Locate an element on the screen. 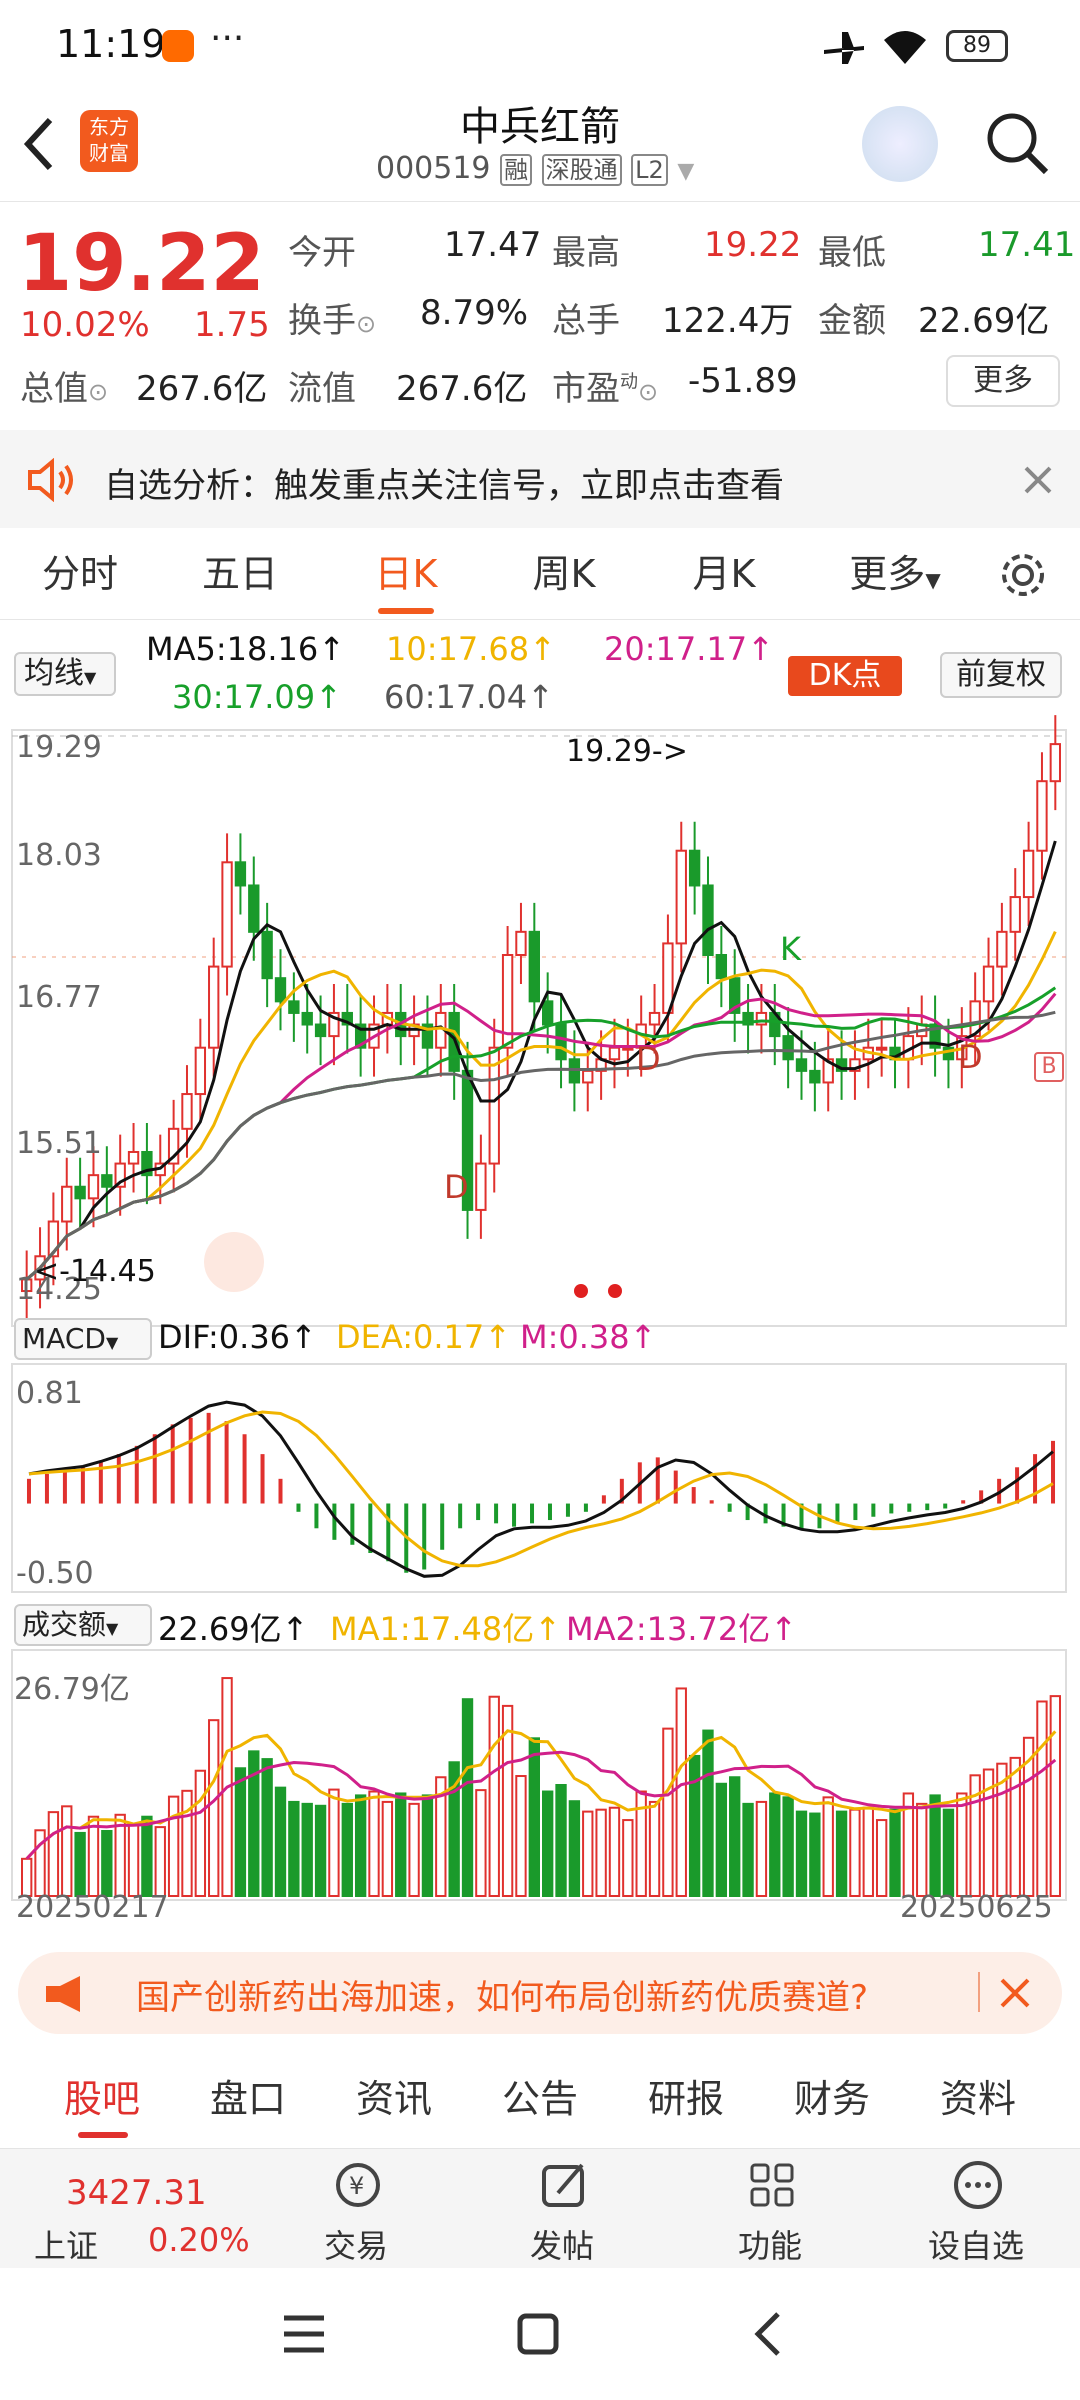 The height and width of the screenshot is (2400, 1080). grid-icon is located at coordinates (772, 2185).